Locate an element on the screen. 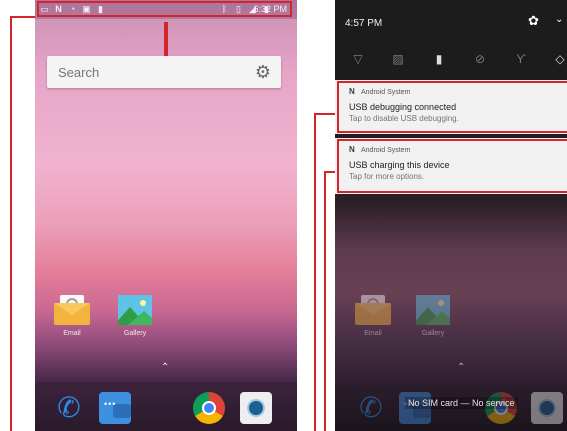 The image size is (567, 431). status-bar: ▭ N ◔ ▣ ▮ ᛒ ▯ ◢ ▮ 6:32 PM is located at coordinates (166, 9).